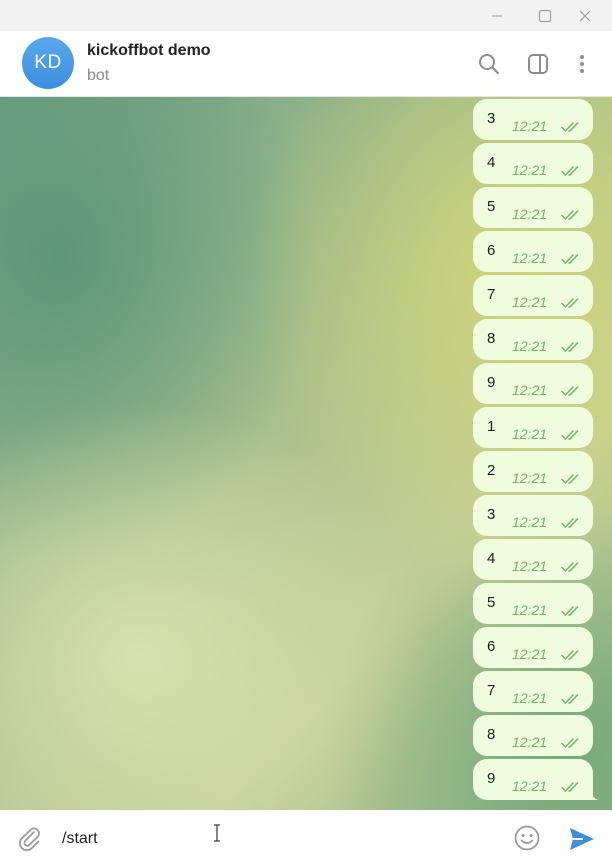 The width and height of the screenshot is (612, 868). I want to click on avatar: KD, so click(48, 63).